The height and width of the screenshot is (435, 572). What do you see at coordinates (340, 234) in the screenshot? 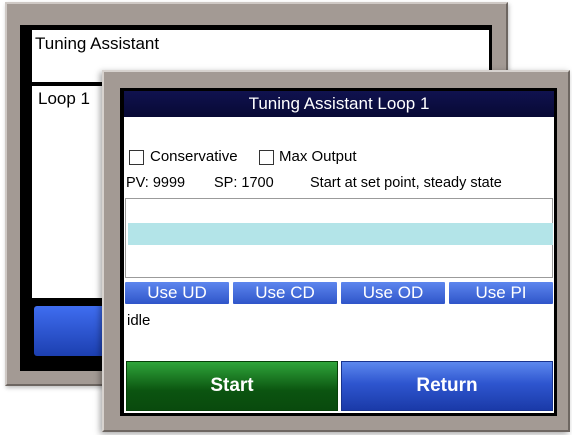
I see `tuning-progress-bar` at bounding box center [340, 234].